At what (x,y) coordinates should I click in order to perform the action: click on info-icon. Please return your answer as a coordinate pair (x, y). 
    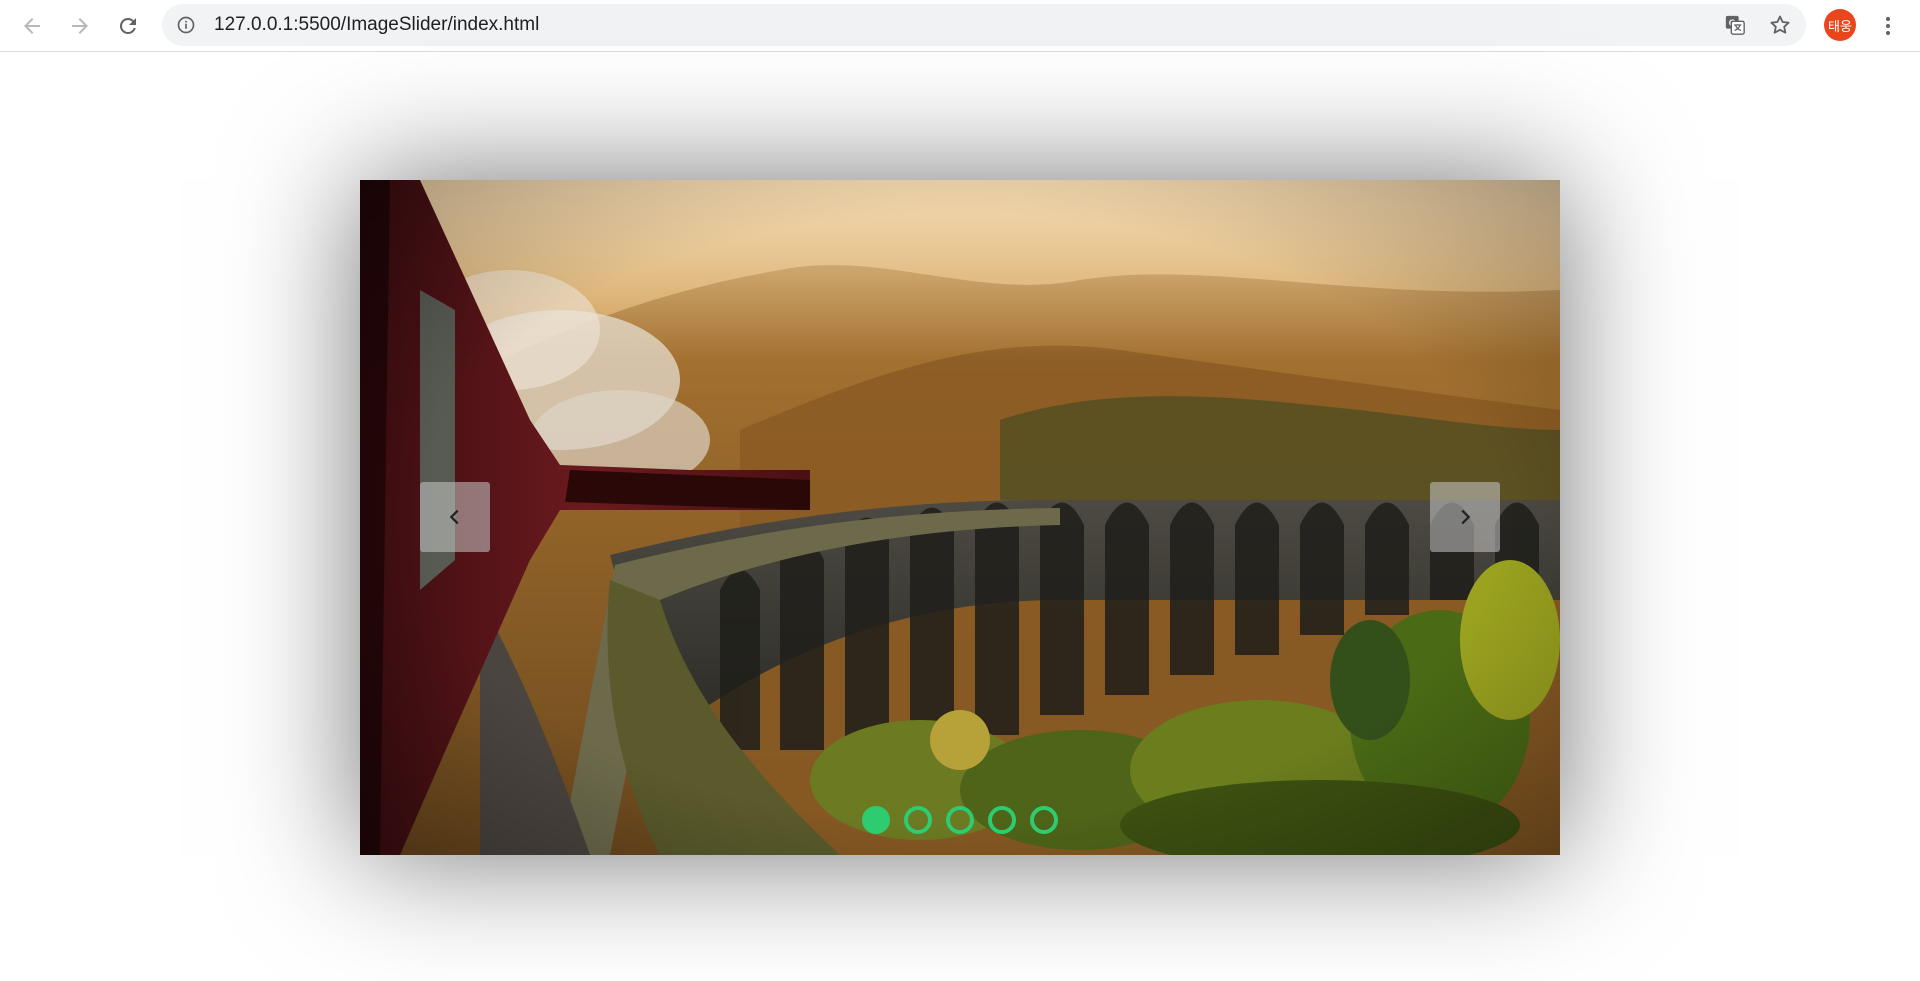
    Looking at the image, I should click on (186, 25).